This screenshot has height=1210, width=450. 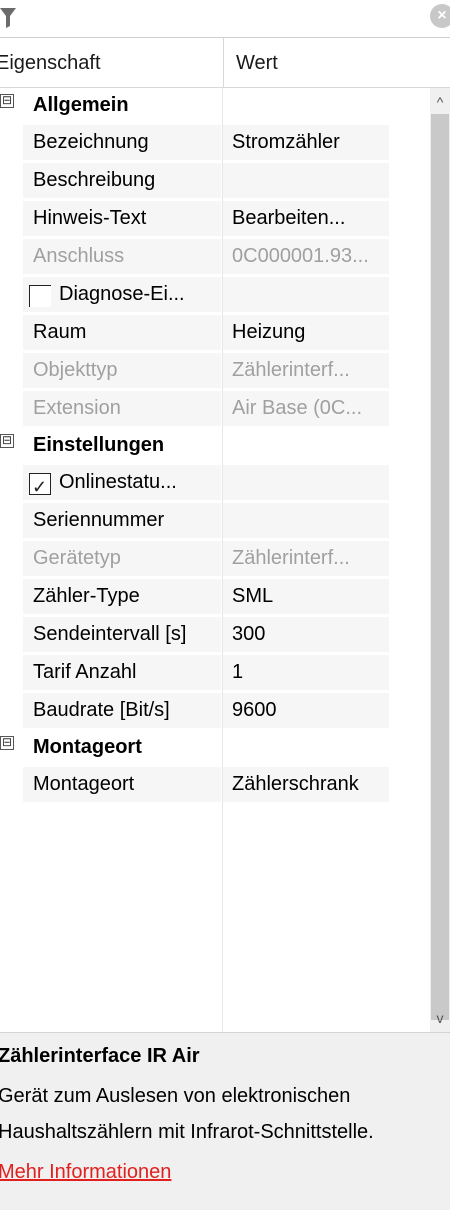 I want to click on property-row-zaehler-type: Zähler-Type SML, so click(x=215, y=596).